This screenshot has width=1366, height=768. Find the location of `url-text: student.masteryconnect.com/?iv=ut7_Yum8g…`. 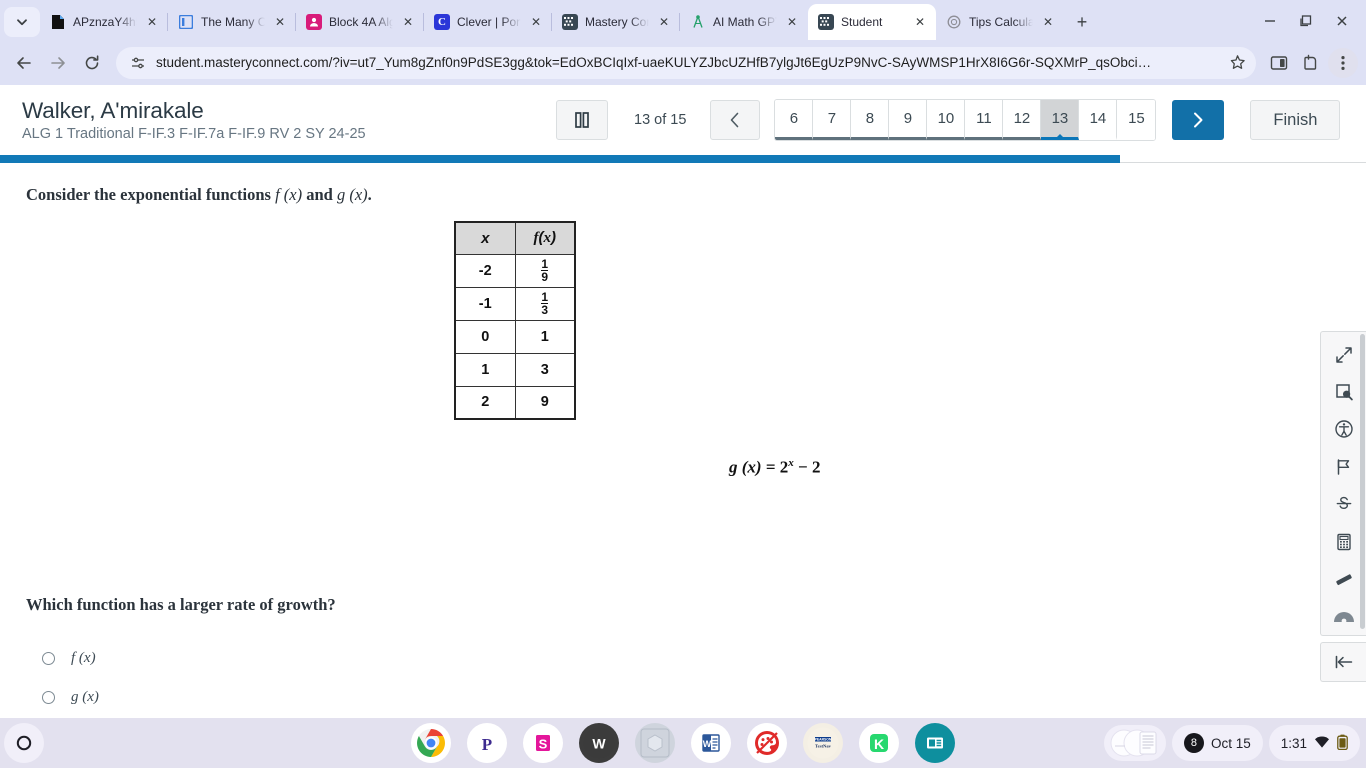

url-text: student.masteryconnect.com/?iv=ut7_Yum8g… is located at coordinates (654, 62).